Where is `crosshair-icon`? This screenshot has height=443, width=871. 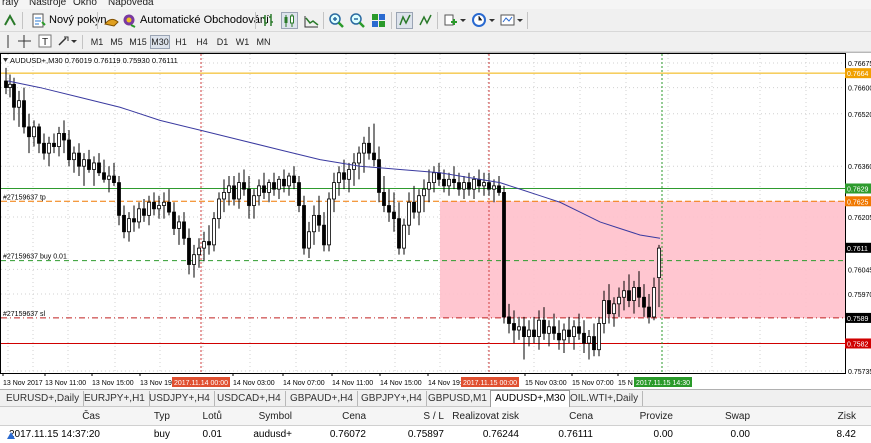 crosshair-icon is located at coordinates (24, 41).